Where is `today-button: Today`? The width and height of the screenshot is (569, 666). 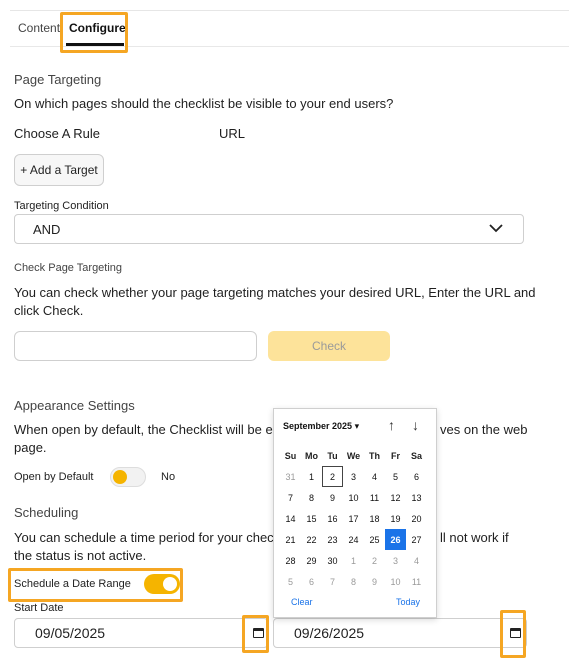 today-button: Today is located at coordinates (408, 602).